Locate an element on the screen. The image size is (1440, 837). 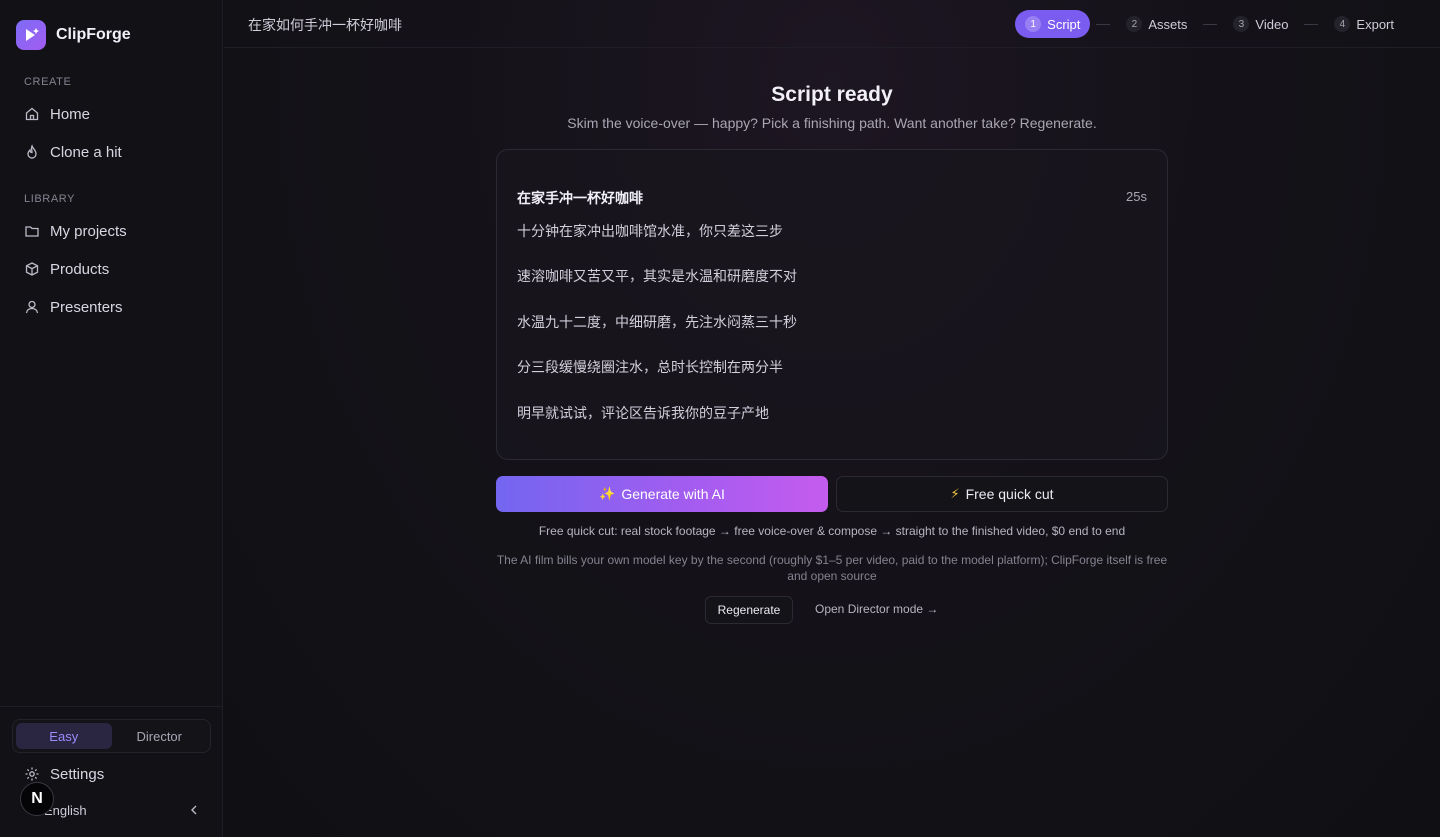
sidebar-item-clone-a-hit: Clone a hit is located at coordinates (111, 152).